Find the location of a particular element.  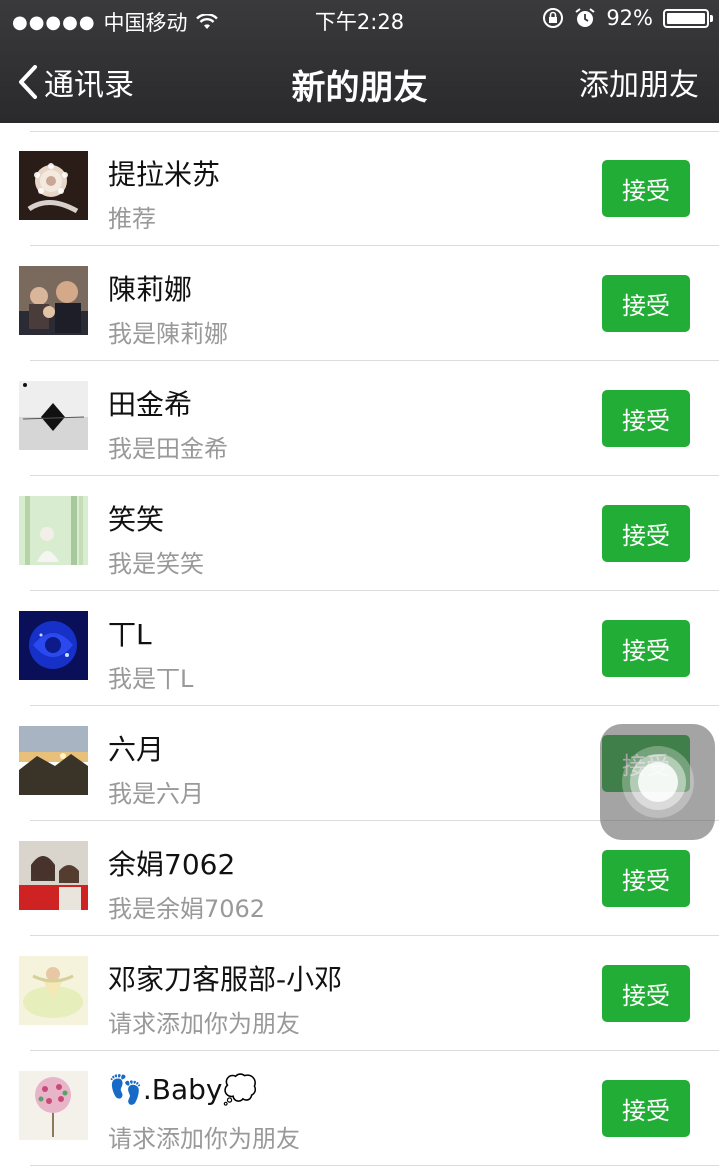

friend-row: 陳莉娜 我是陳莉娜 接受 is located at coordinates (359, 303).